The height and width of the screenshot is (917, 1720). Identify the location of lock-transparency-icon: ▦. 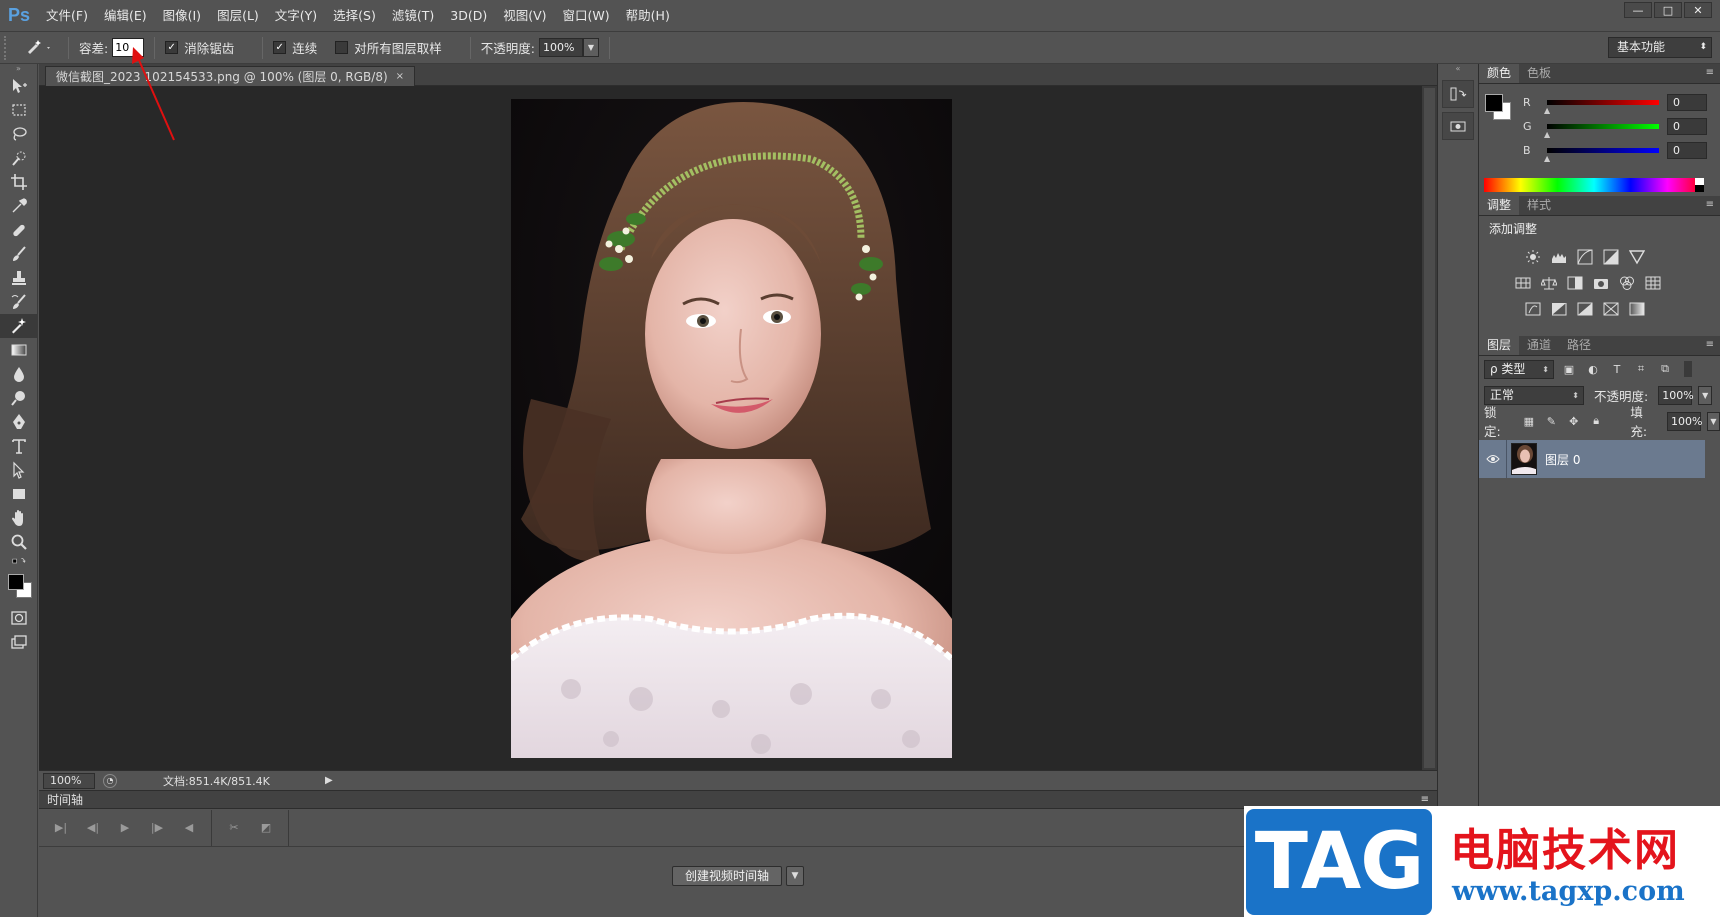
(1529, 421).